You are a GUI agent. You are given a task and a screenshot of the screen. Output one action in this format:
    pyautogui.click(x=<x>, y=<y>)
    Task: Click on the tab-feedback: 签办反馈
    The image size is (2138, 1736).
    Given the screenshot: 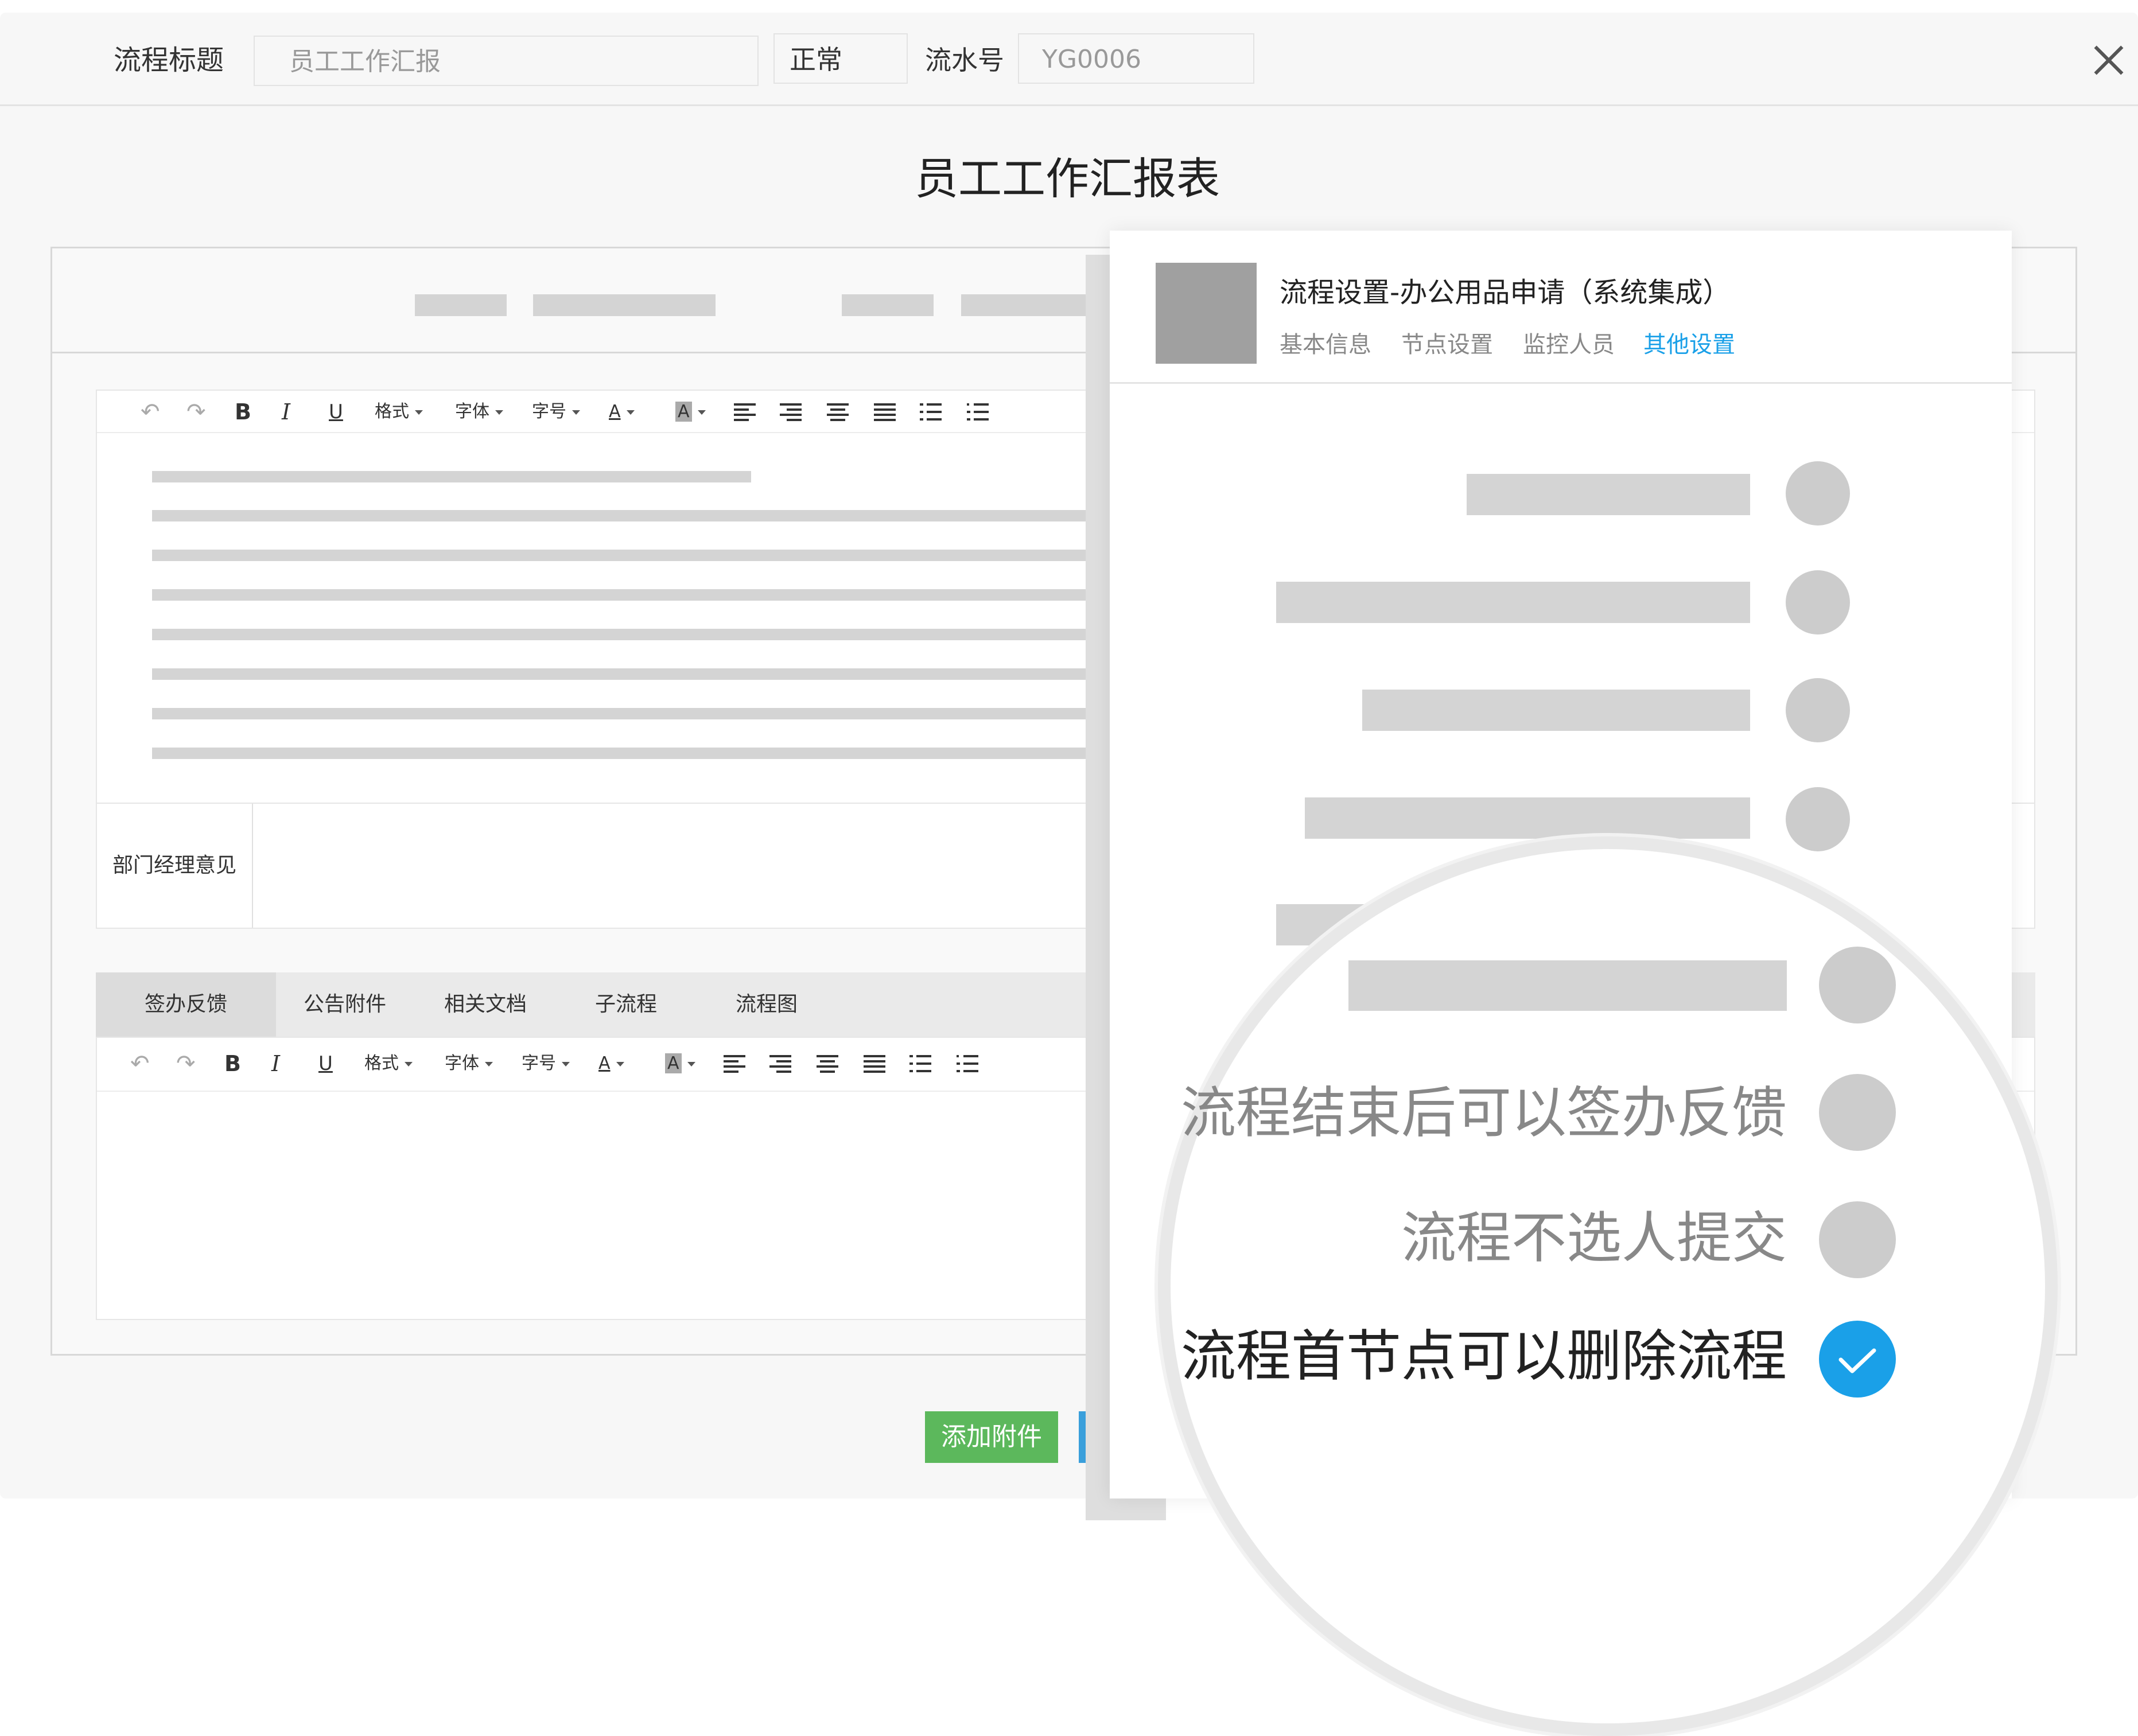 What is the action you would take?
    pyautogui.click(x=186, y=1004)
    